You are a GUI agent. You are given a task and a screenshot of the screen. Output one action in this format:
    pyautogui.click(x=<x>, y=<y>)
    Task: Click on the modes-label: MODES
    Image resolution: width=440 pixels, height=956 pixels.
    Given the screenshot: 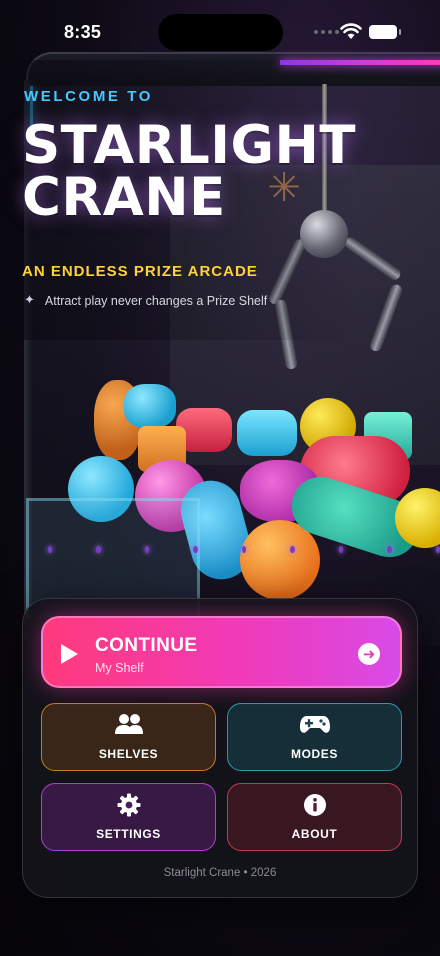 What is the action you would take?
    pyautogui.click(x=314, y=754)
    